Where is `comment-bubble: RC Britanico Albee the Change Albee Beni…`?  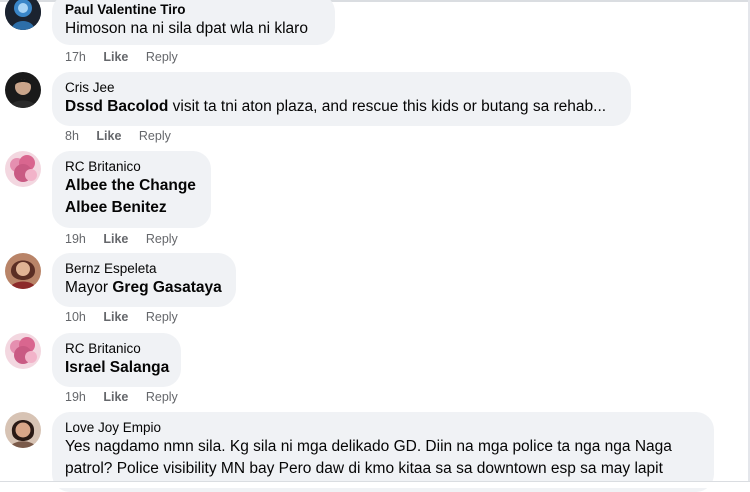
comment-bubble: RC Britanico Albee the Change Albee Beni… is located at coordinates (131, 189).